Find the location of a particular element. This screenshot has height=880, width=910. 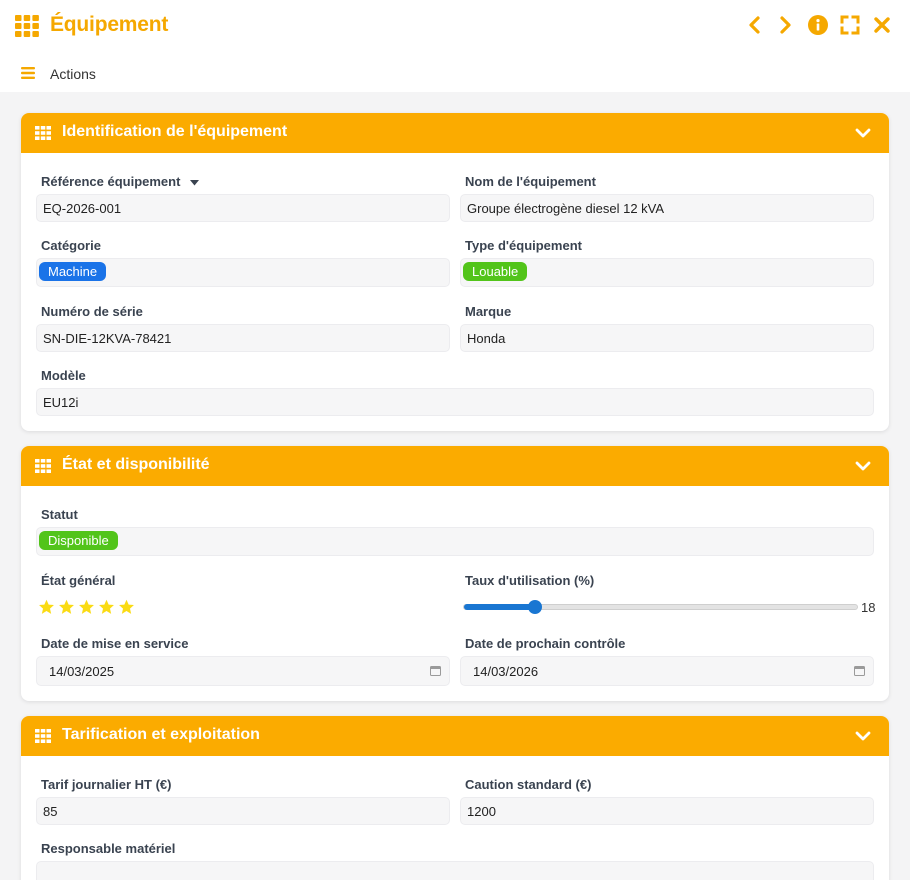

caret-down-icon is located at coordinates (195, 182).